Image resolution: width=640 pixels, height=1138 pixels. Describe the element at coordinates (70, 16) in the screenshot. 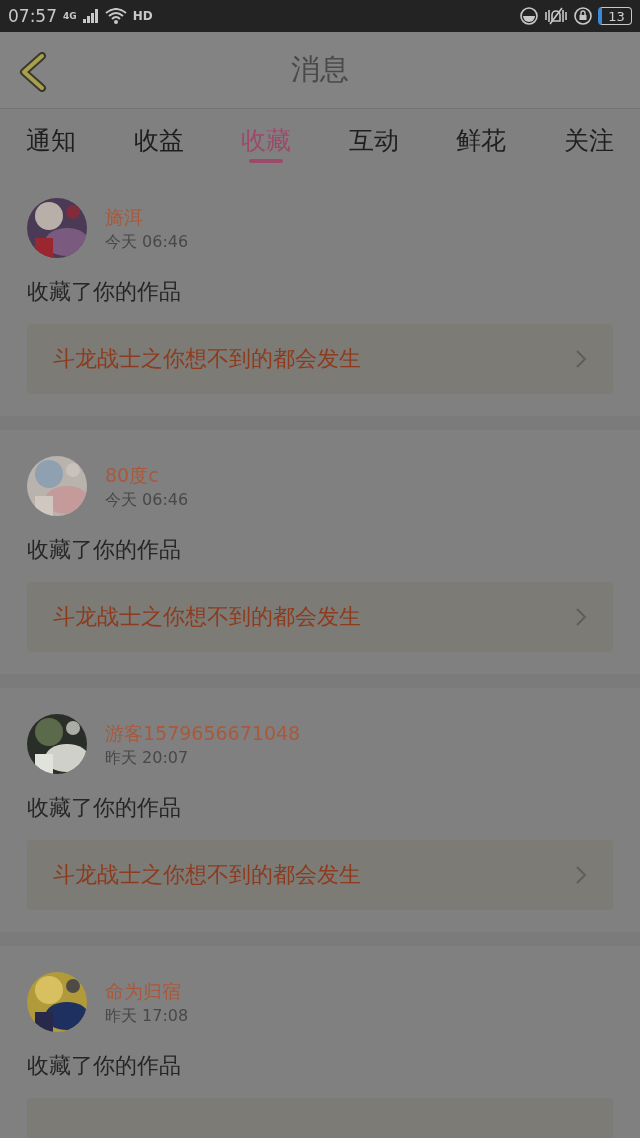

I see `network-label: 4G` at that location.